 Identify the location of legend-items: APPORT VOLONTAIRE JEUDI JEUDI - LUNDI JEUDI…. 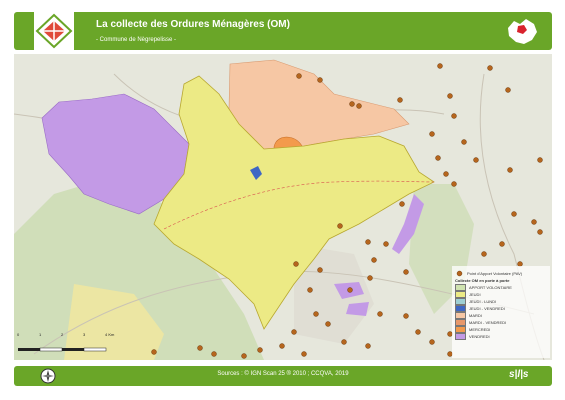
(501, 312).